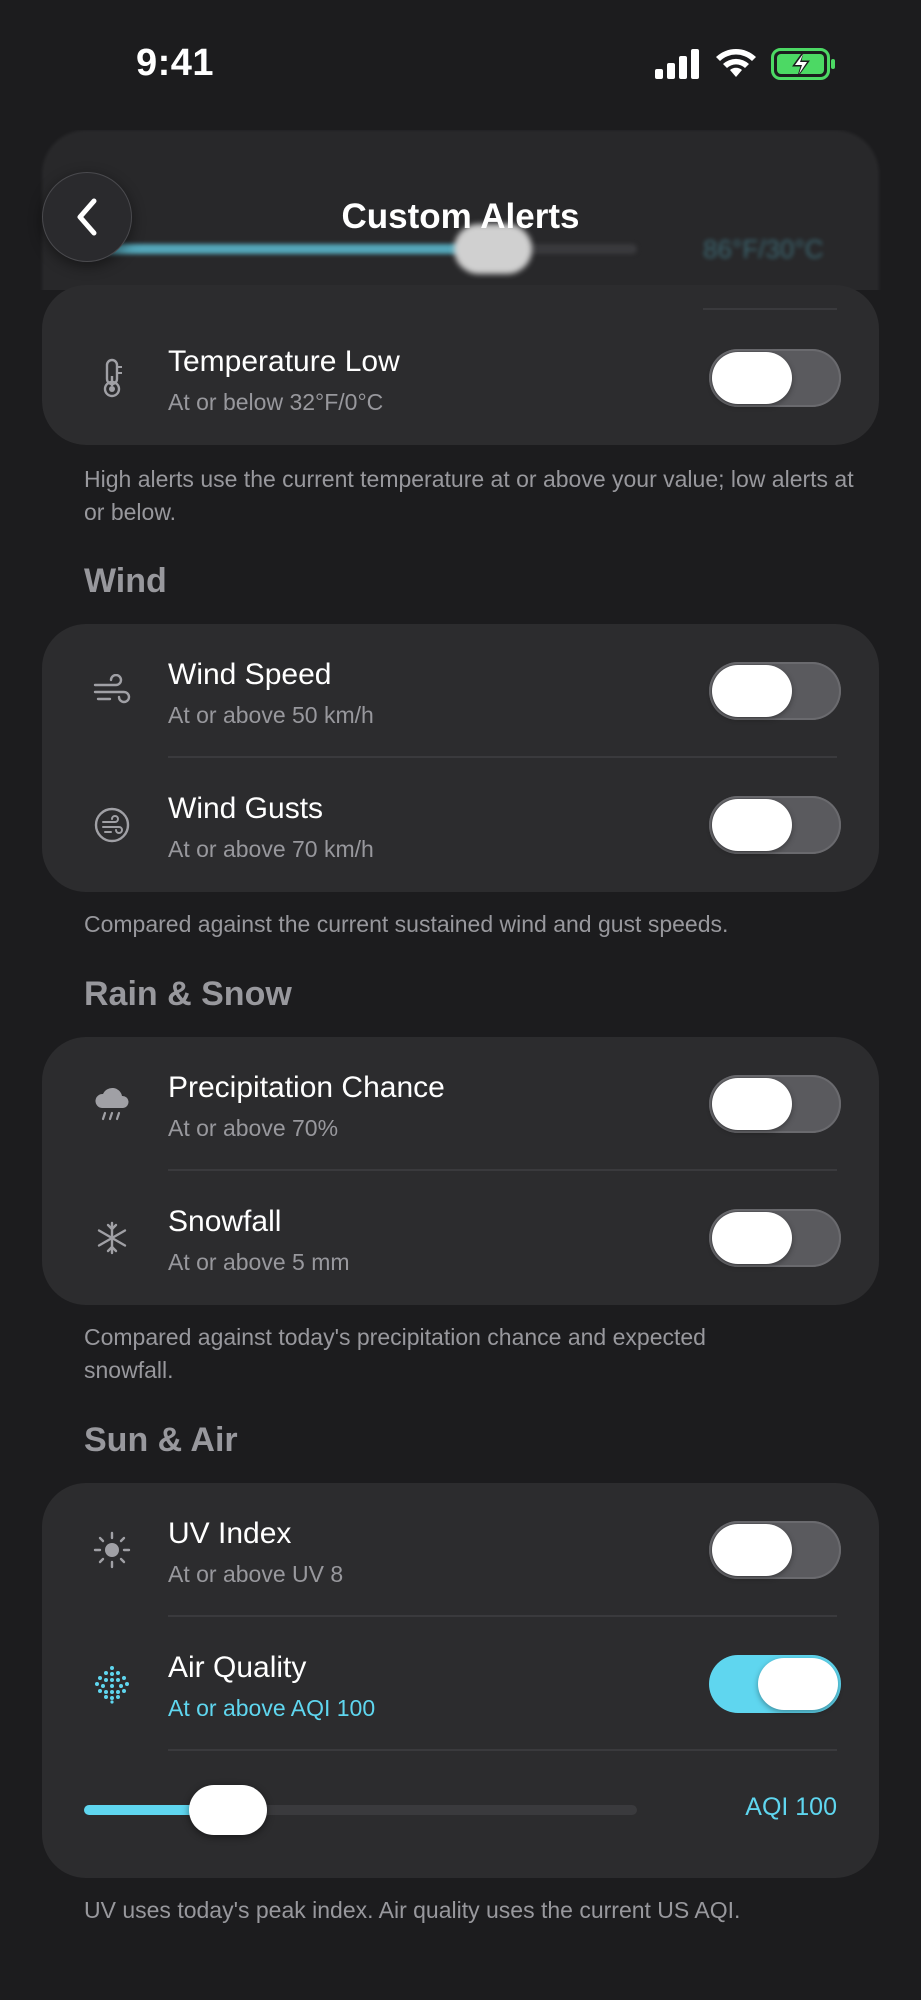  I want to click on alert-row-snowfall: Snowfall At or above 5 mm, so click(460, 1238).